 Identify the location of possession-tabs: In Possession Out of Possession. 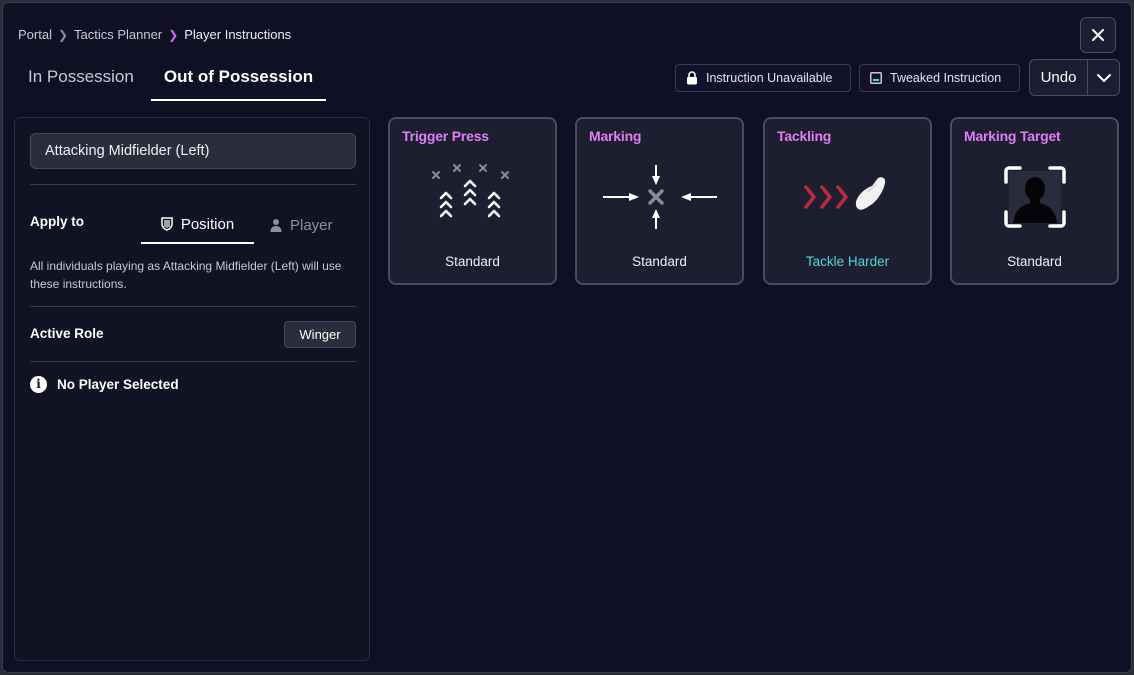
(171, 80).